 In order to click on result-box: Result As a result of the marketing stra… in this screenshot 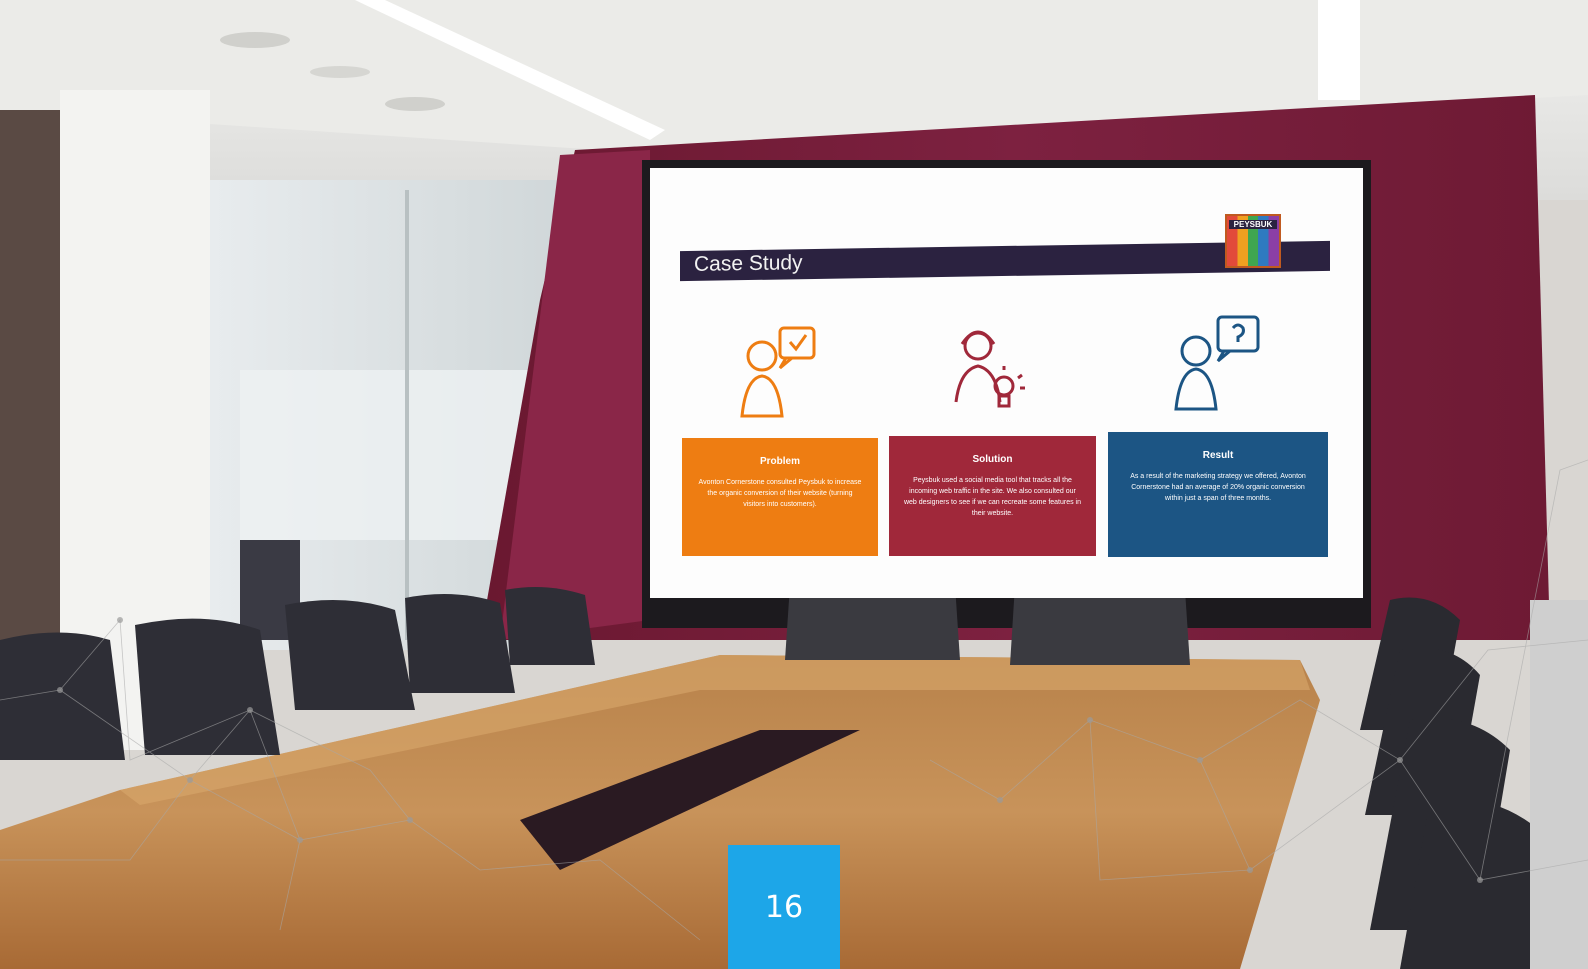, I will do `click(1218, 494)`.